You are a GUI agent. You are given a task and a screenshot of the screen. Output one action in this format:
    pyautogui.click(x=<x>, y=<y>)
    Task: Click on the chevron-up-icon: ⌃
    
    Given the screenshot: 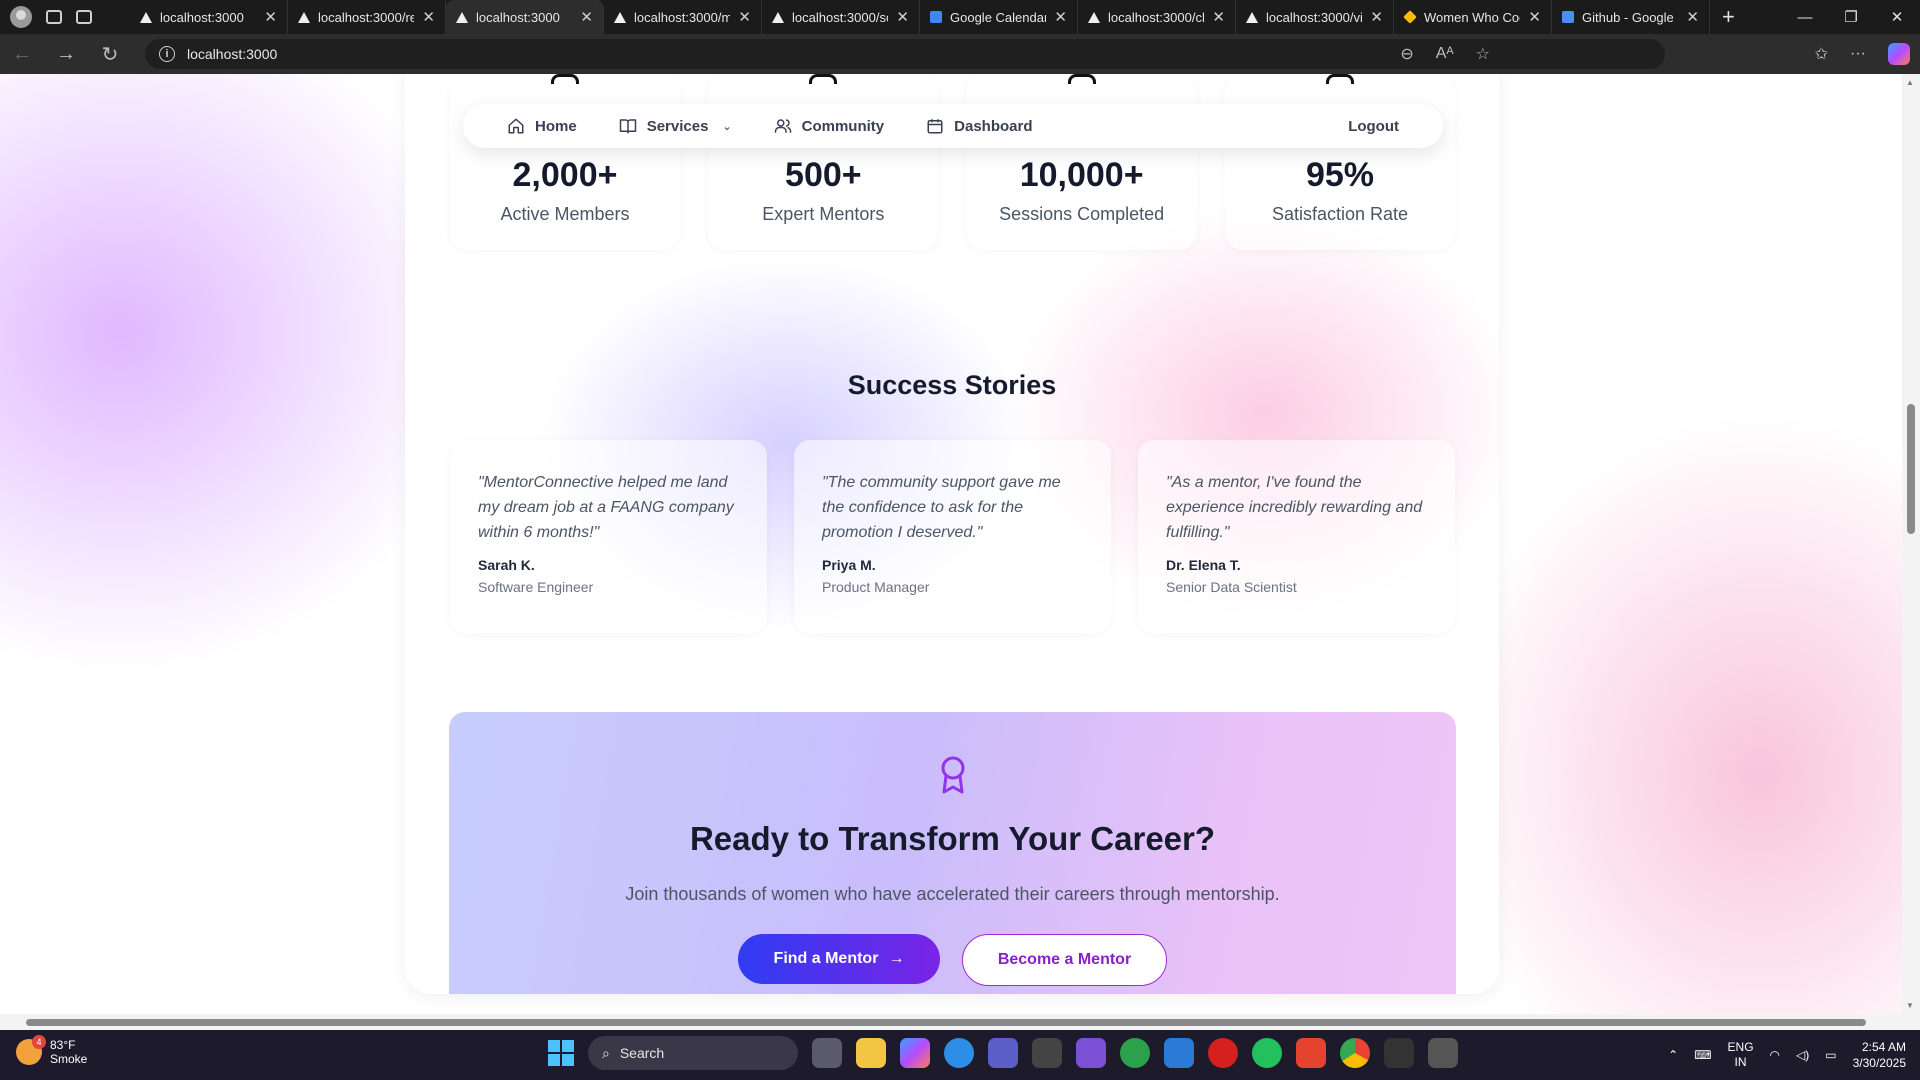 What is the action you would take?
    pyautogui.click(x=1673, y=1055)
    